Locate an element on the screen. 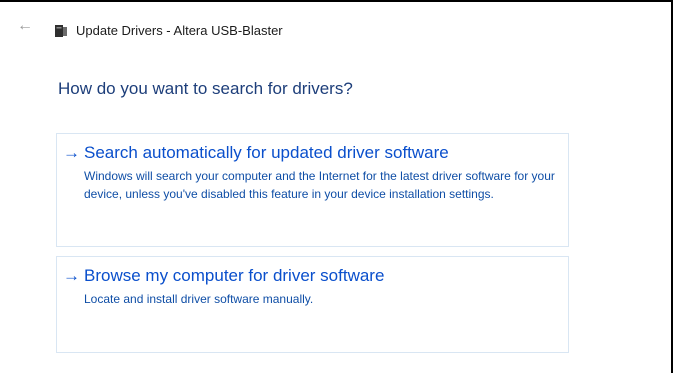  title-bar: ← Update Drivers - Altera USB-Blaster is located at coordinates (335, 20).